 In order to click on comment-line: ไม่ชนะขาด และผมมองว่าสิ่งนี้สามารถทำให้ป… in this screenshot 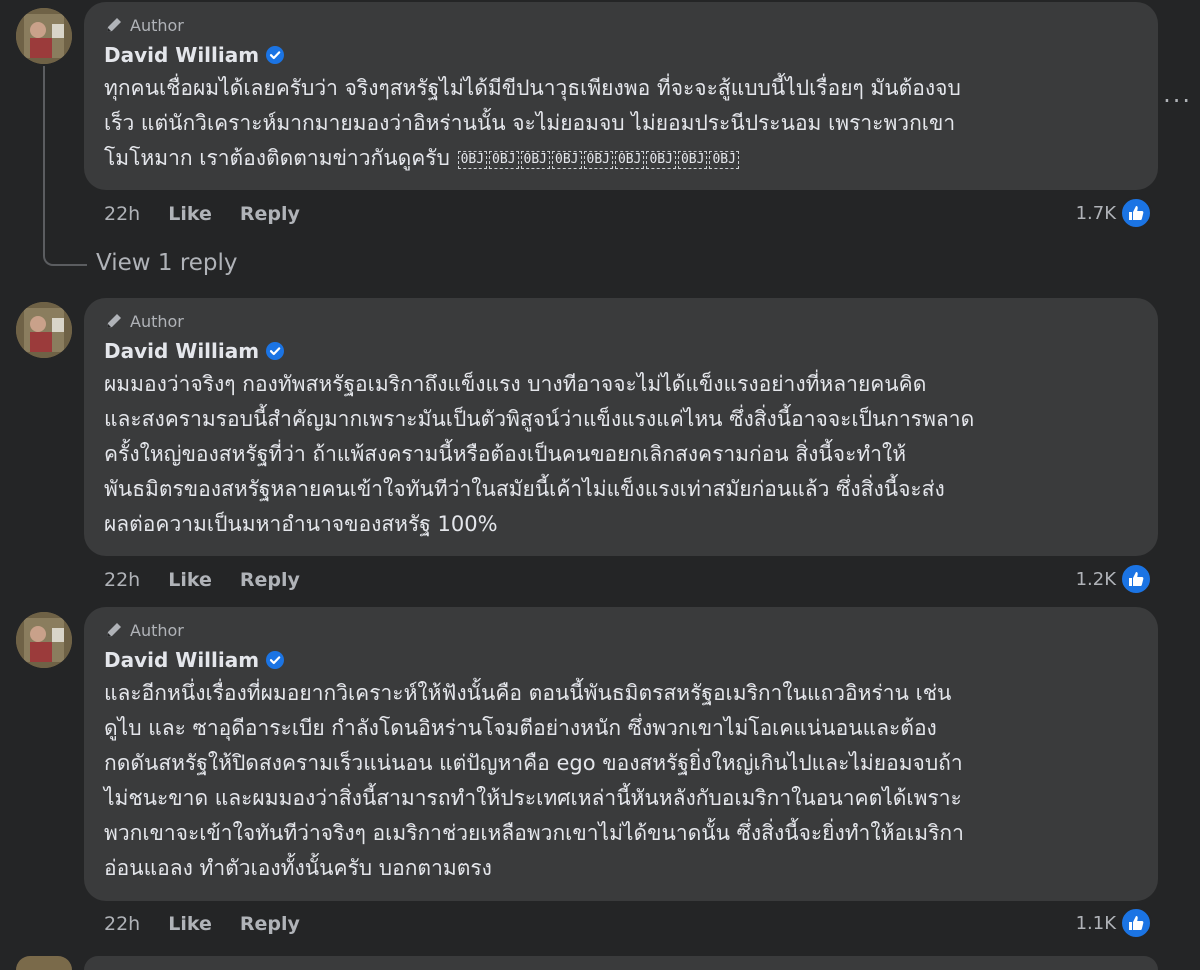, I will do `click(533, 798)`.